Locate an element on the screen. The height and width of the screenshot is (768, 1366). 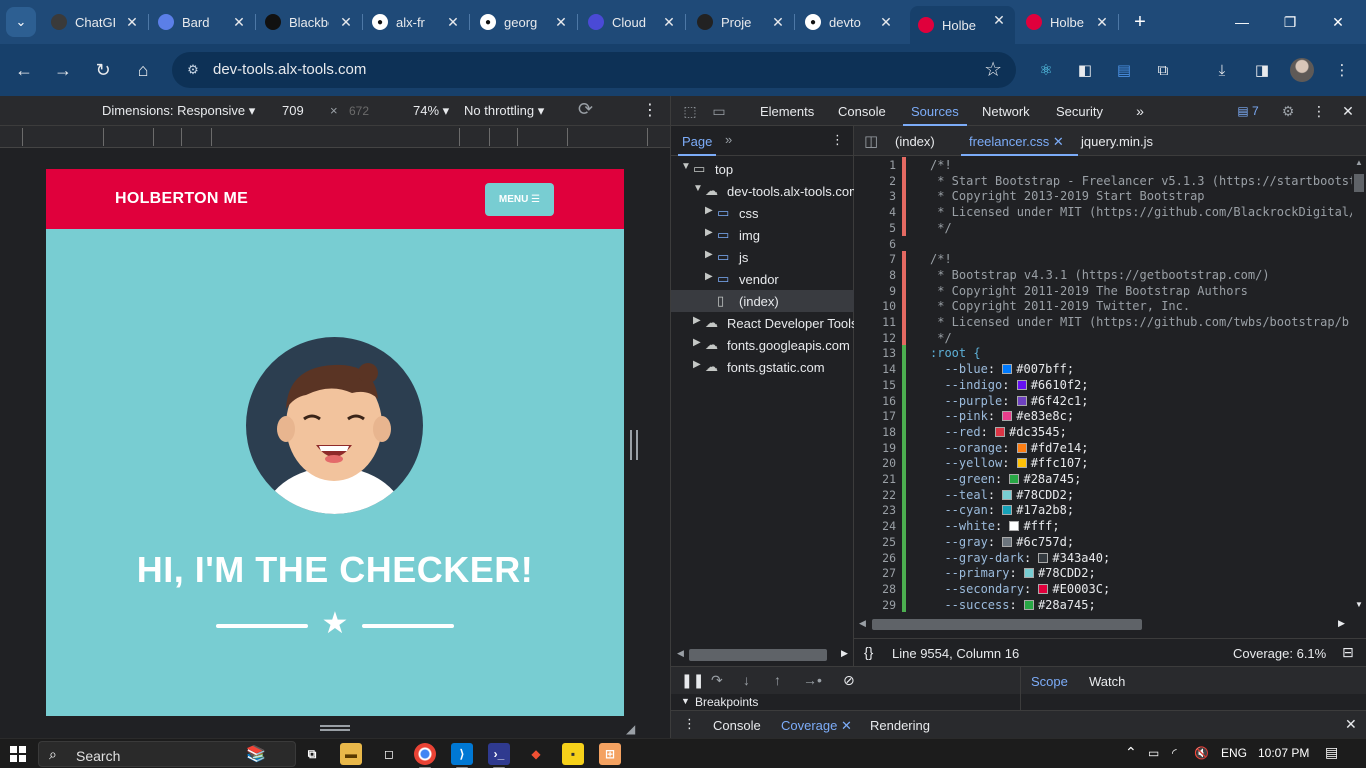
drawer-tab-rendering: Rendering is located at coordinates (900, 725).